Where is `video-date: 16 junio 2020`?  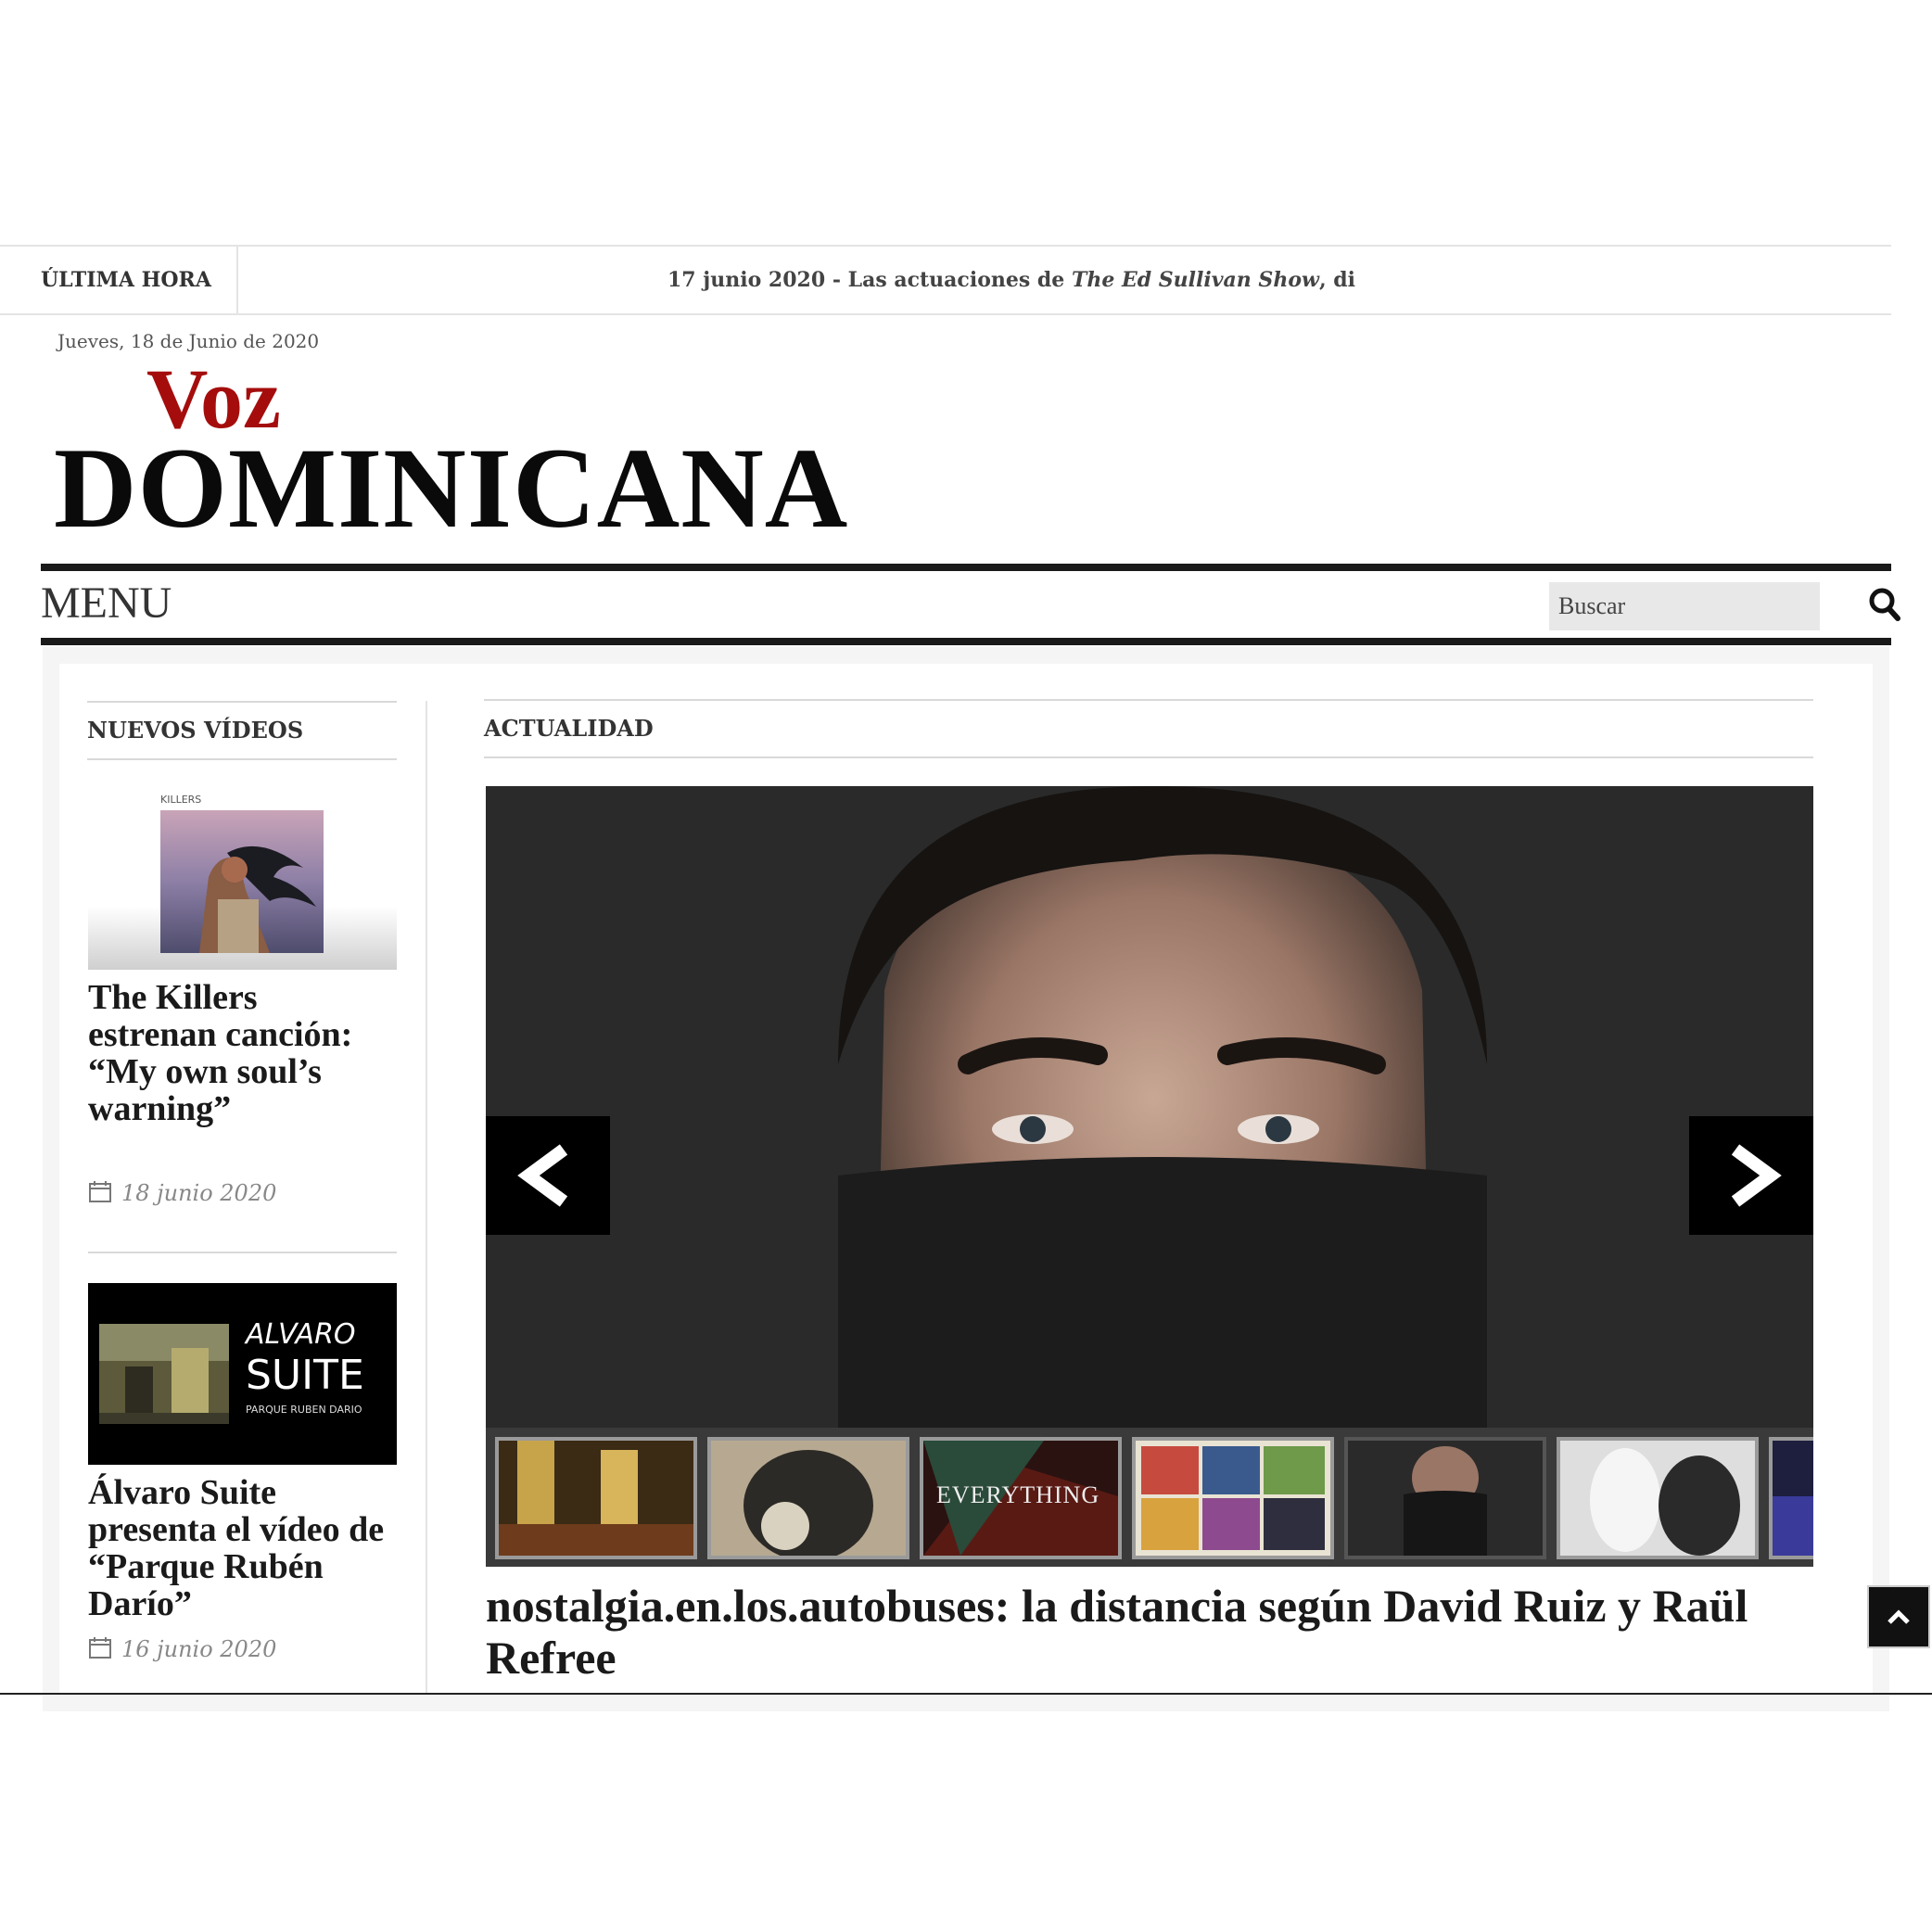
video-date: 16 junio 2020 is located at coordinates (182, 1650).